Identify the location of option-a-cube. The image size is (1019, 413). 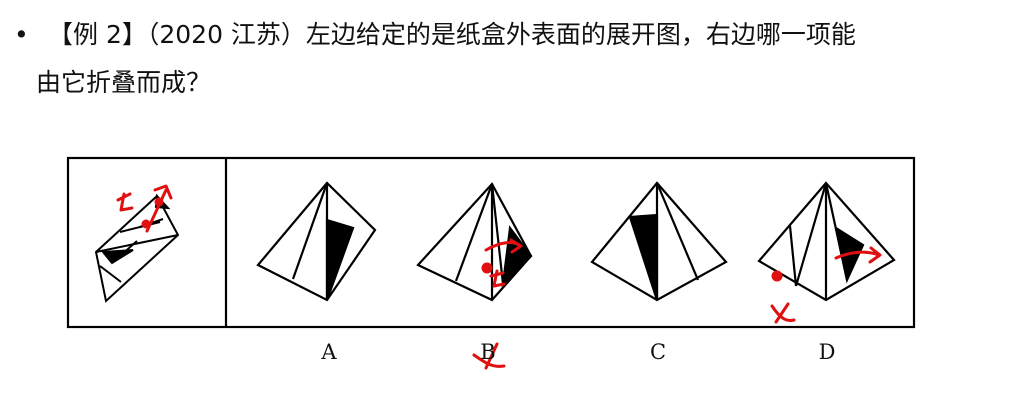
(316, 241).